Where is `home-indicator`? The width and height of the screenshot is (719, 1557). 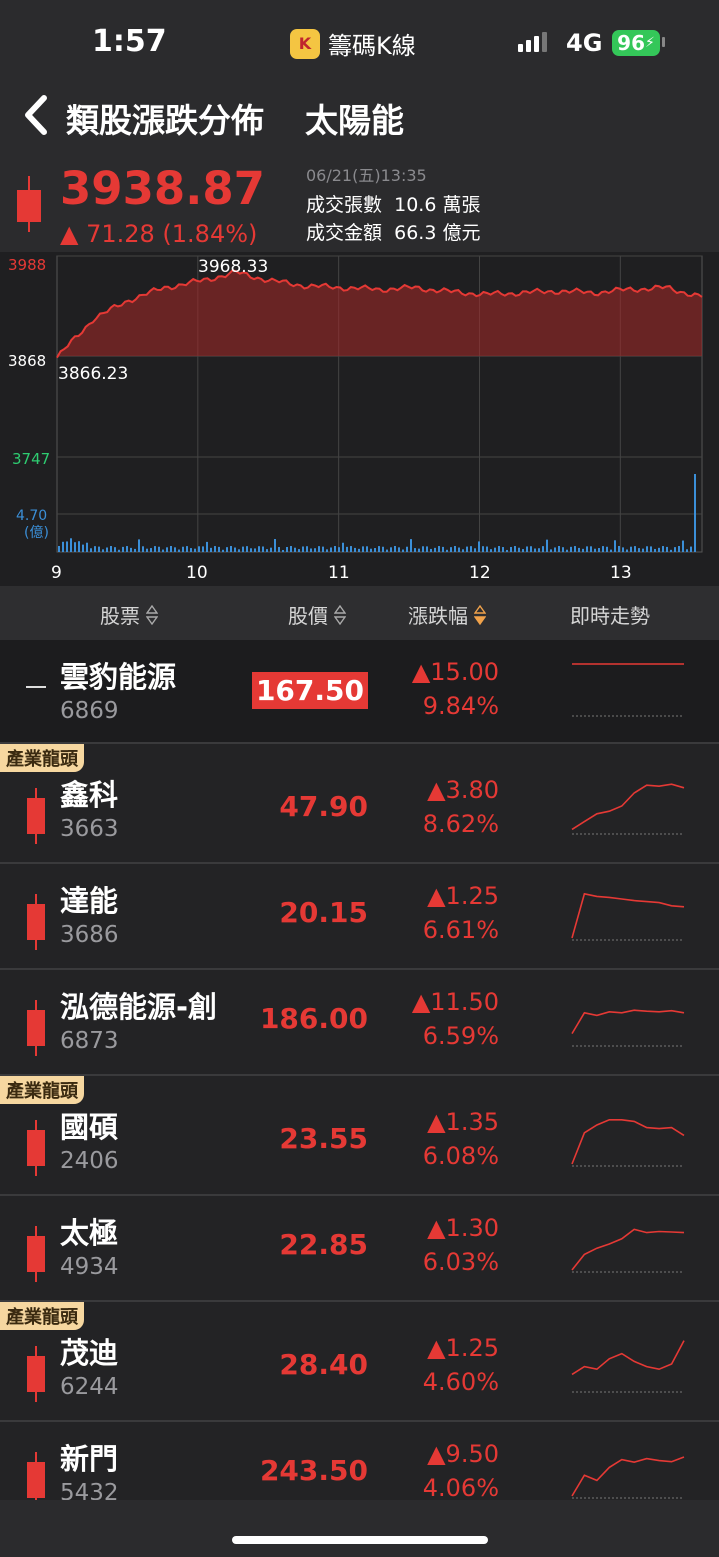 home-indicator is located at coordinates (360, 1540).